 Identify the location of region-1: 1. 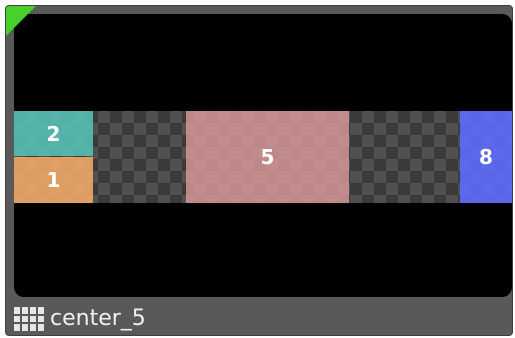
(53, 180).